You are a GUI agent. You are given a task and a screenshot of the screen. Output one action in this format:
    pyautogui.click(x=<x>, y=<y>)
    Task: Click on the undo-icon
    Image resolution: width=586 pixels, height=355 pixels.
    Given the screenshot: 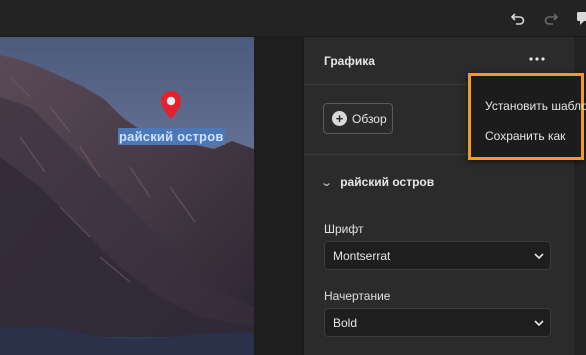 What is the action you would take?
    pyautogui.click(x=518, y=18)
    